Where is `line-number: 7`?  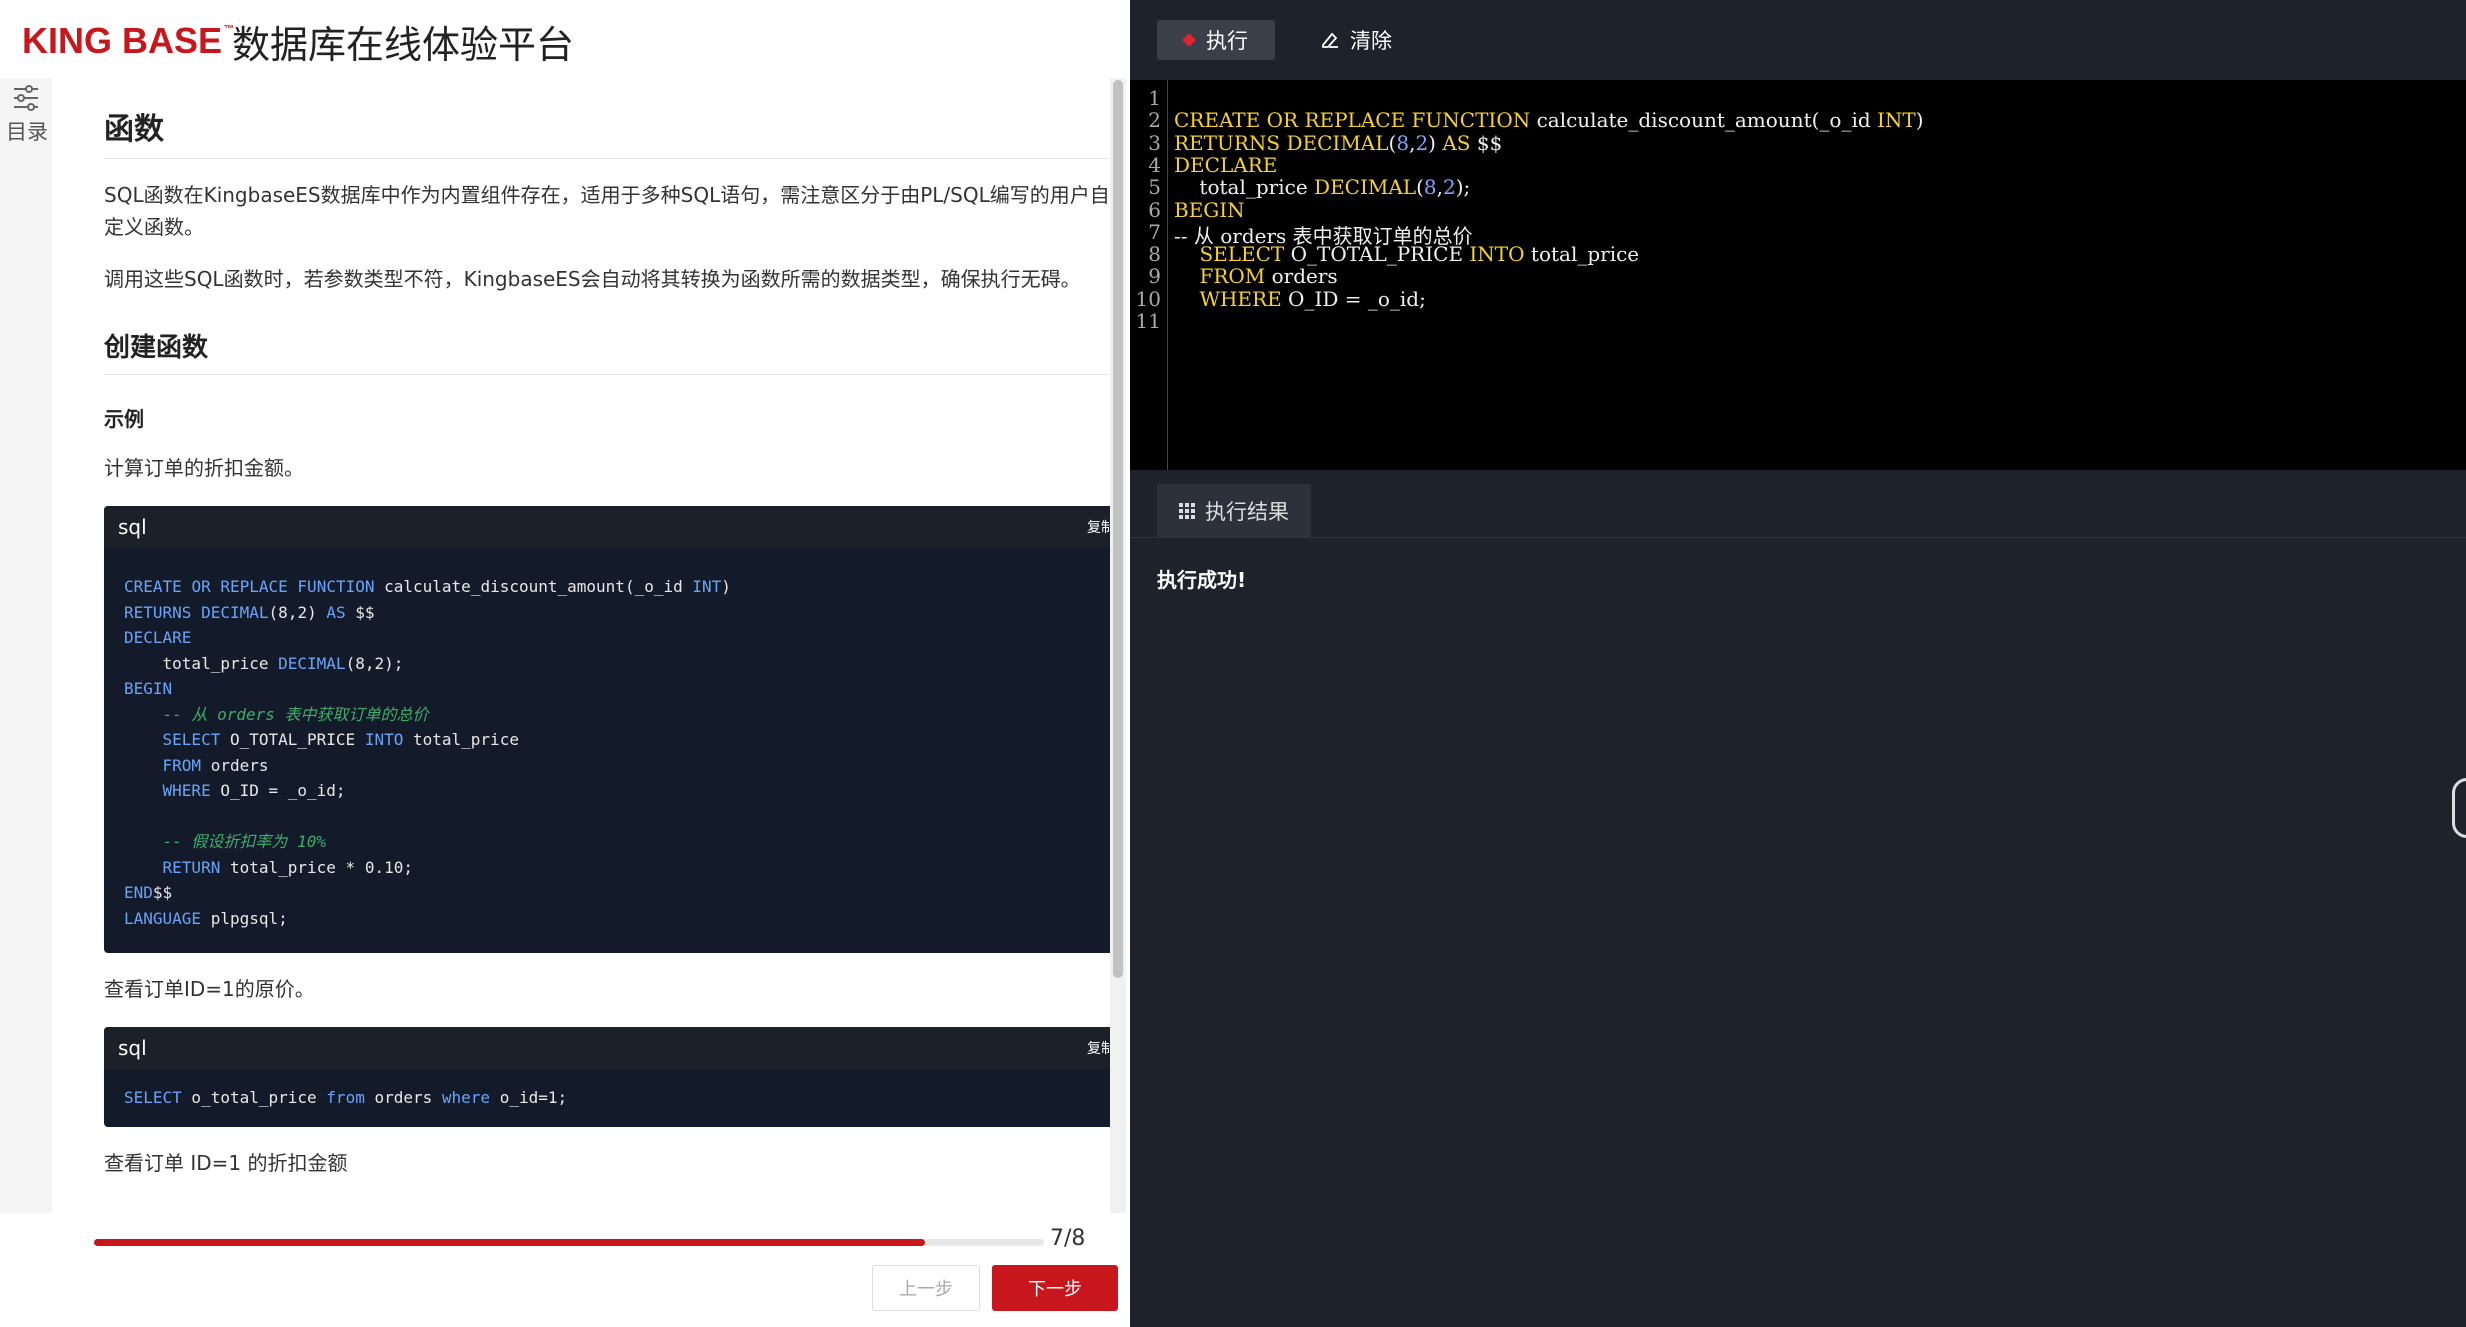 line-number: 7 is located at coordinates (1154, 231).